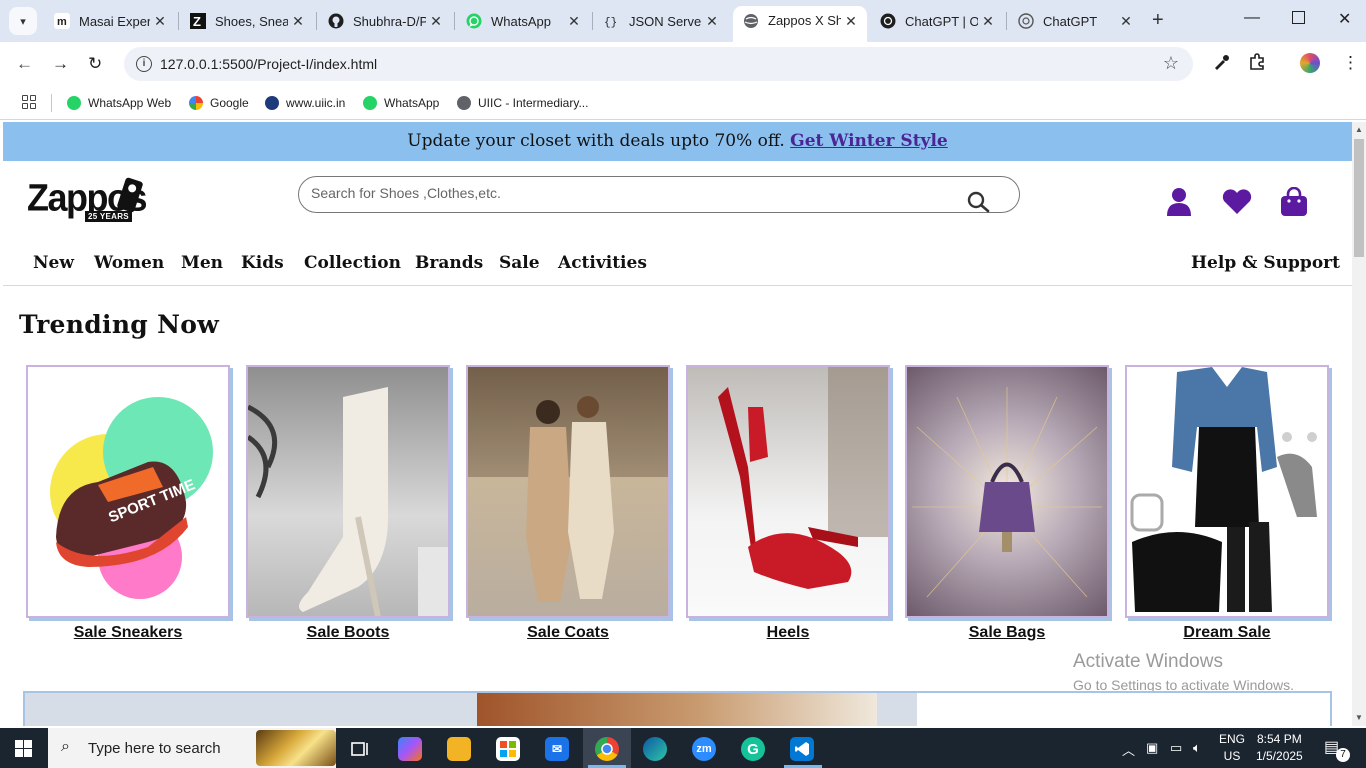 The height and width of the screenshot is (768, 1366). Describe the element at coordinates (272, 103) in the screenshot. I see `uiic-icon` at that location.